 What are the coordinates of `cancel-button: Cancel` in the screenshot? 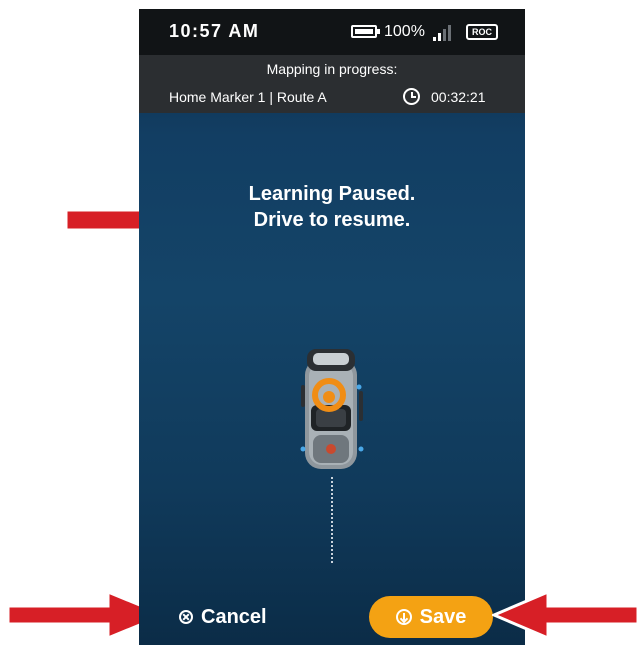 It's located at (223, 617).